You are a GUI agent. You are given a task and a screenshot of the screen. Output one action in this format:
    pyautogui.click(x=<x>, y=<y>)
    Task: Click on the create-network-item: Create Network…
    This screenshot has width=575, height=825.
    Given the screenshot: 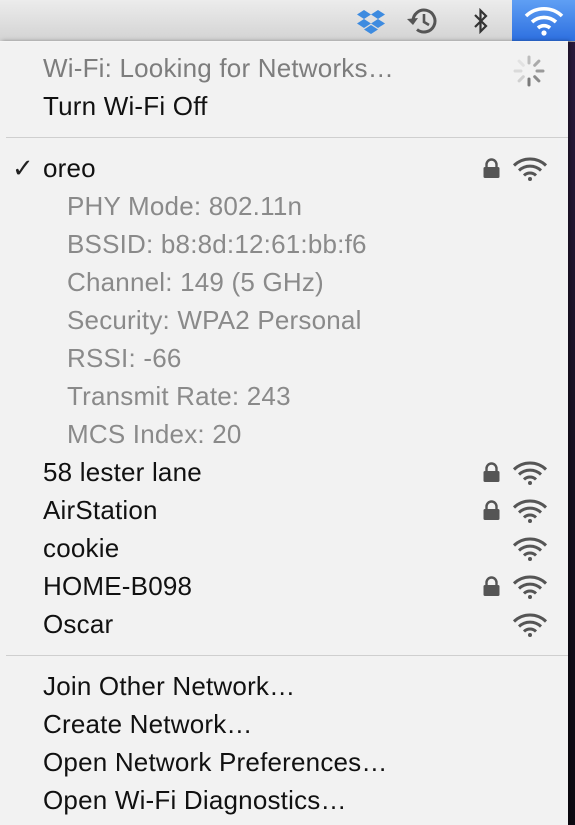 What is the action you would take?
    pyautogui.click(x=284, y=724)
    